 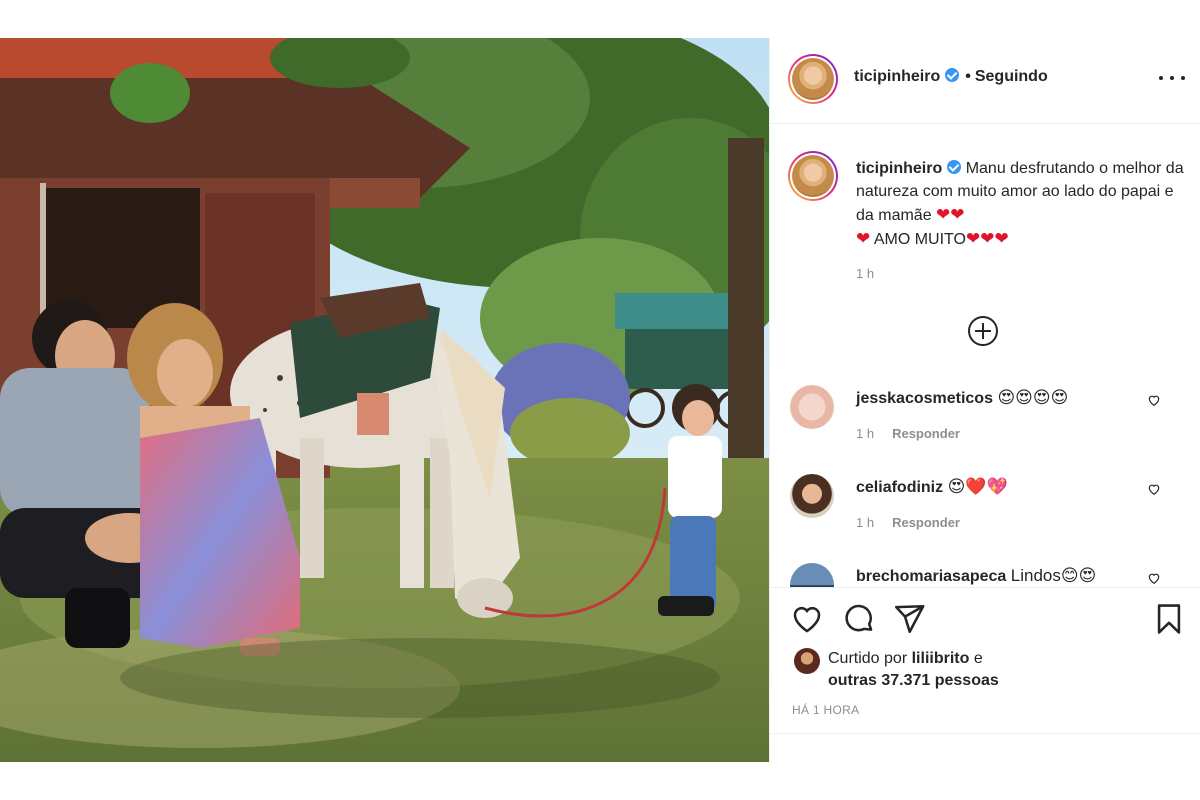 What do you see at coordinates (1011, 76) in the screenshot?
I see `following-button: Seguindo` at bounding box center [1011, 76].